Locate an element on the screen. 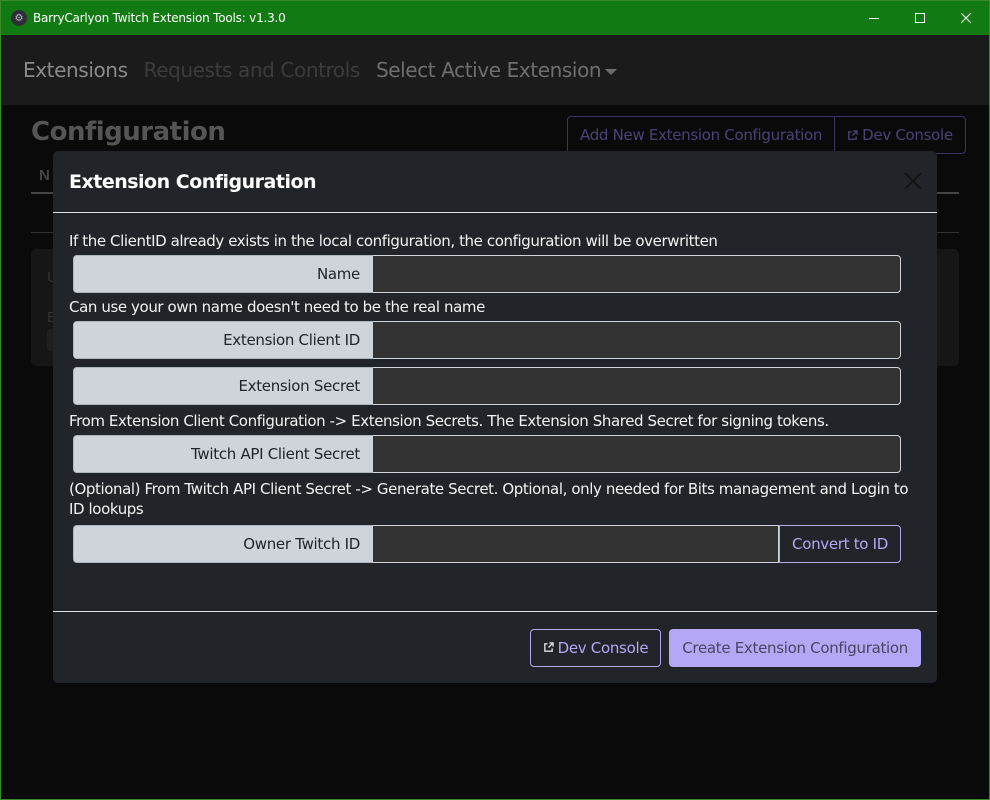  dev-console-button: Dev Console is located at coordinates (595, 647).